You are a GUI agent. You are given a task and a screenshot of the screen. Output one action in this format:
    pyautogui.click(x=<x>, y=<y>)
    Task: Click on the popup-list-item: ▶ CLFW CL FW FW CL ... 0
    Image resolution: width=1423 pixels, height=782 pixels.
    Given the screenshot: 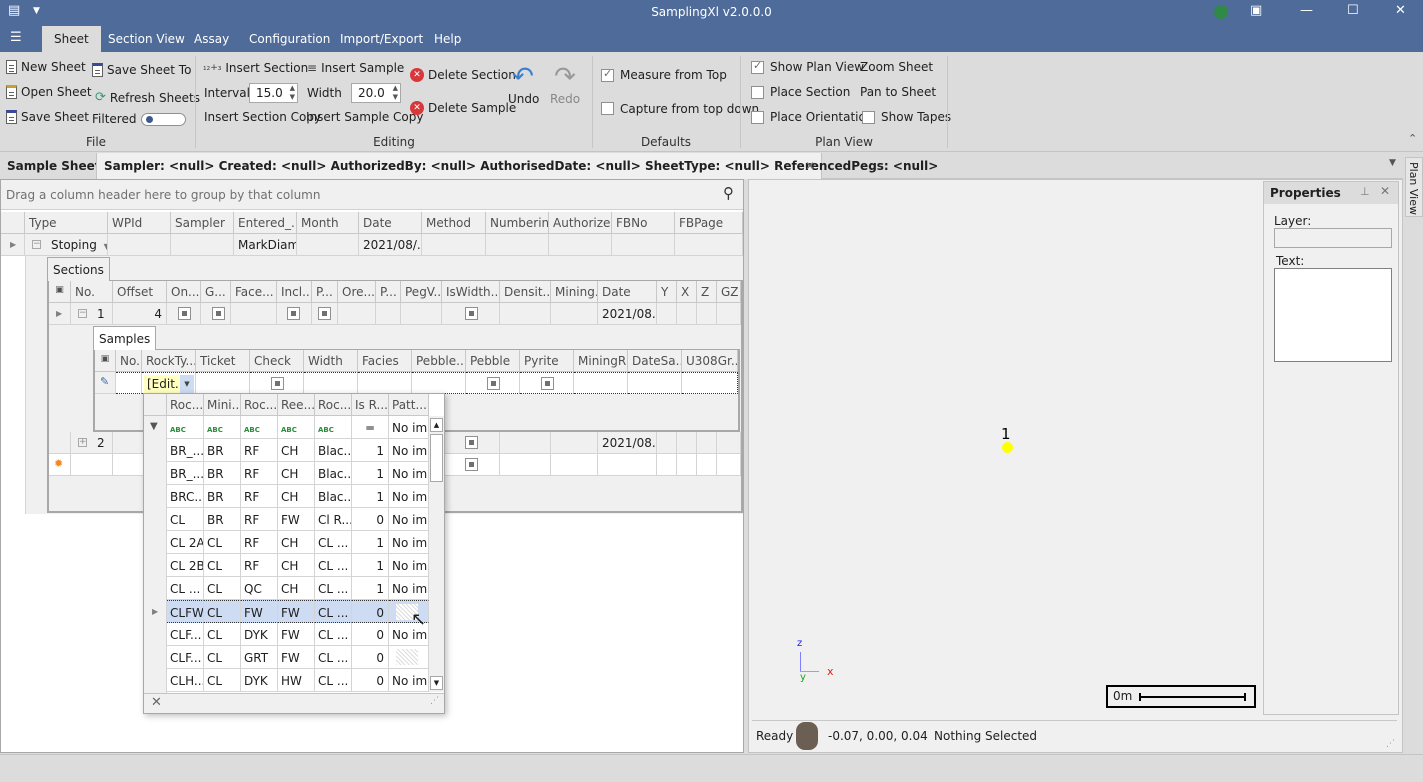 What is the action you would take?
    pyautogui.click(x=287, y=611)
    